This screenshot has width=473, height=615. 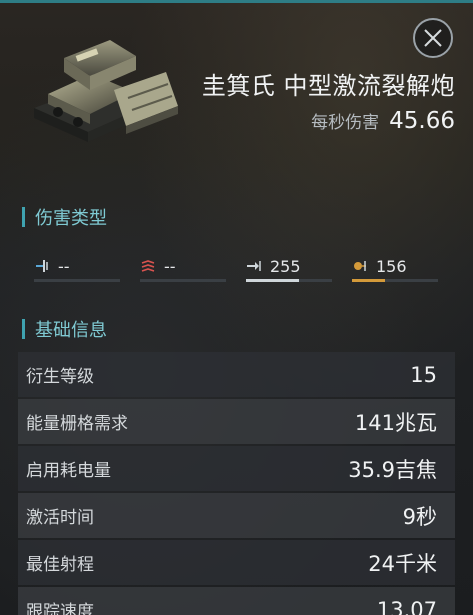 I want to click on damage-explosive-value: 156, so click(x=391, y=266).